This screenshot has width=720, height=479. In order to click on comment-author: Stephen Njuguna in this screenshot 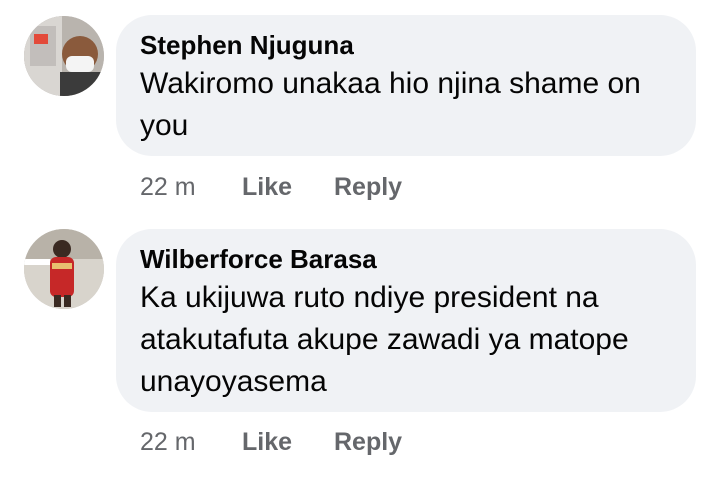, I will do `click(406, 45)`.